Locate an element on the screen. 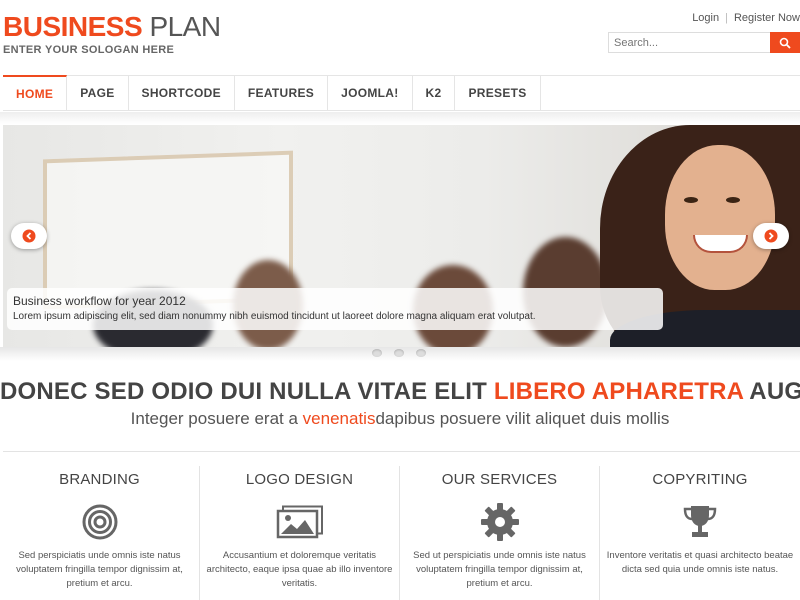 The image size is (800, 600). slider-prev-button is located at coordinates (29, 236).